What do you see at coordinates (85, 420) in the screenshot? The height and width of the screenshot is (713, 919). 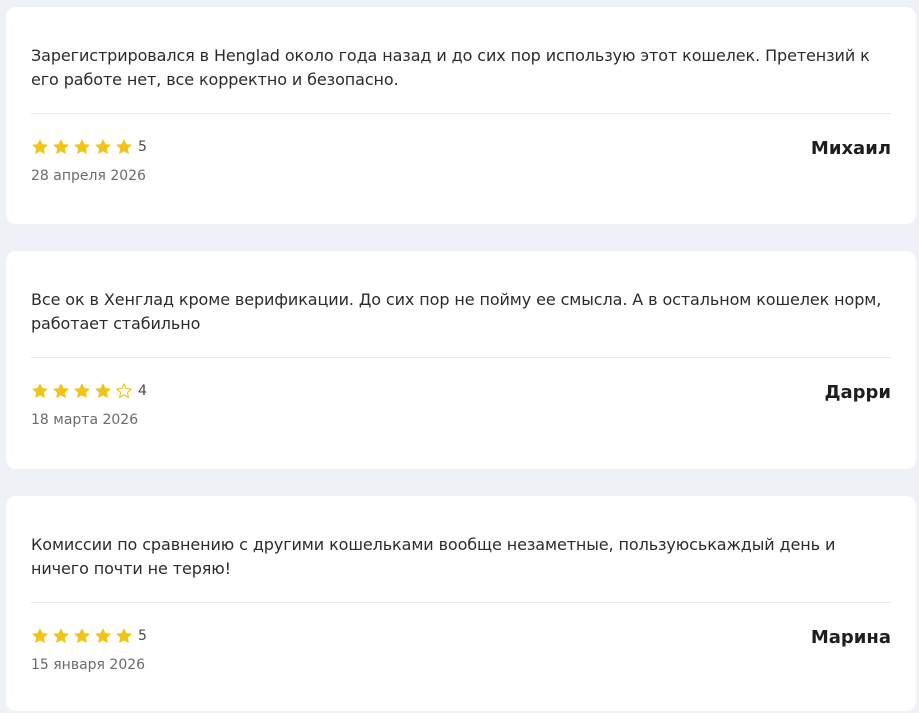 I see `review-date: 18 марта 2026` at bounding box center [85, 420].